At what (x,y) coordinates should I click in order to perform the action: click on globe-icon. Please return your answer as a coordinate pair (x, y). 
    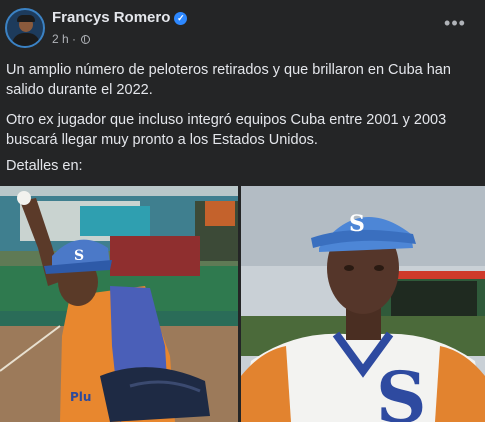
    Looking at the image, I should click on (86, 39).